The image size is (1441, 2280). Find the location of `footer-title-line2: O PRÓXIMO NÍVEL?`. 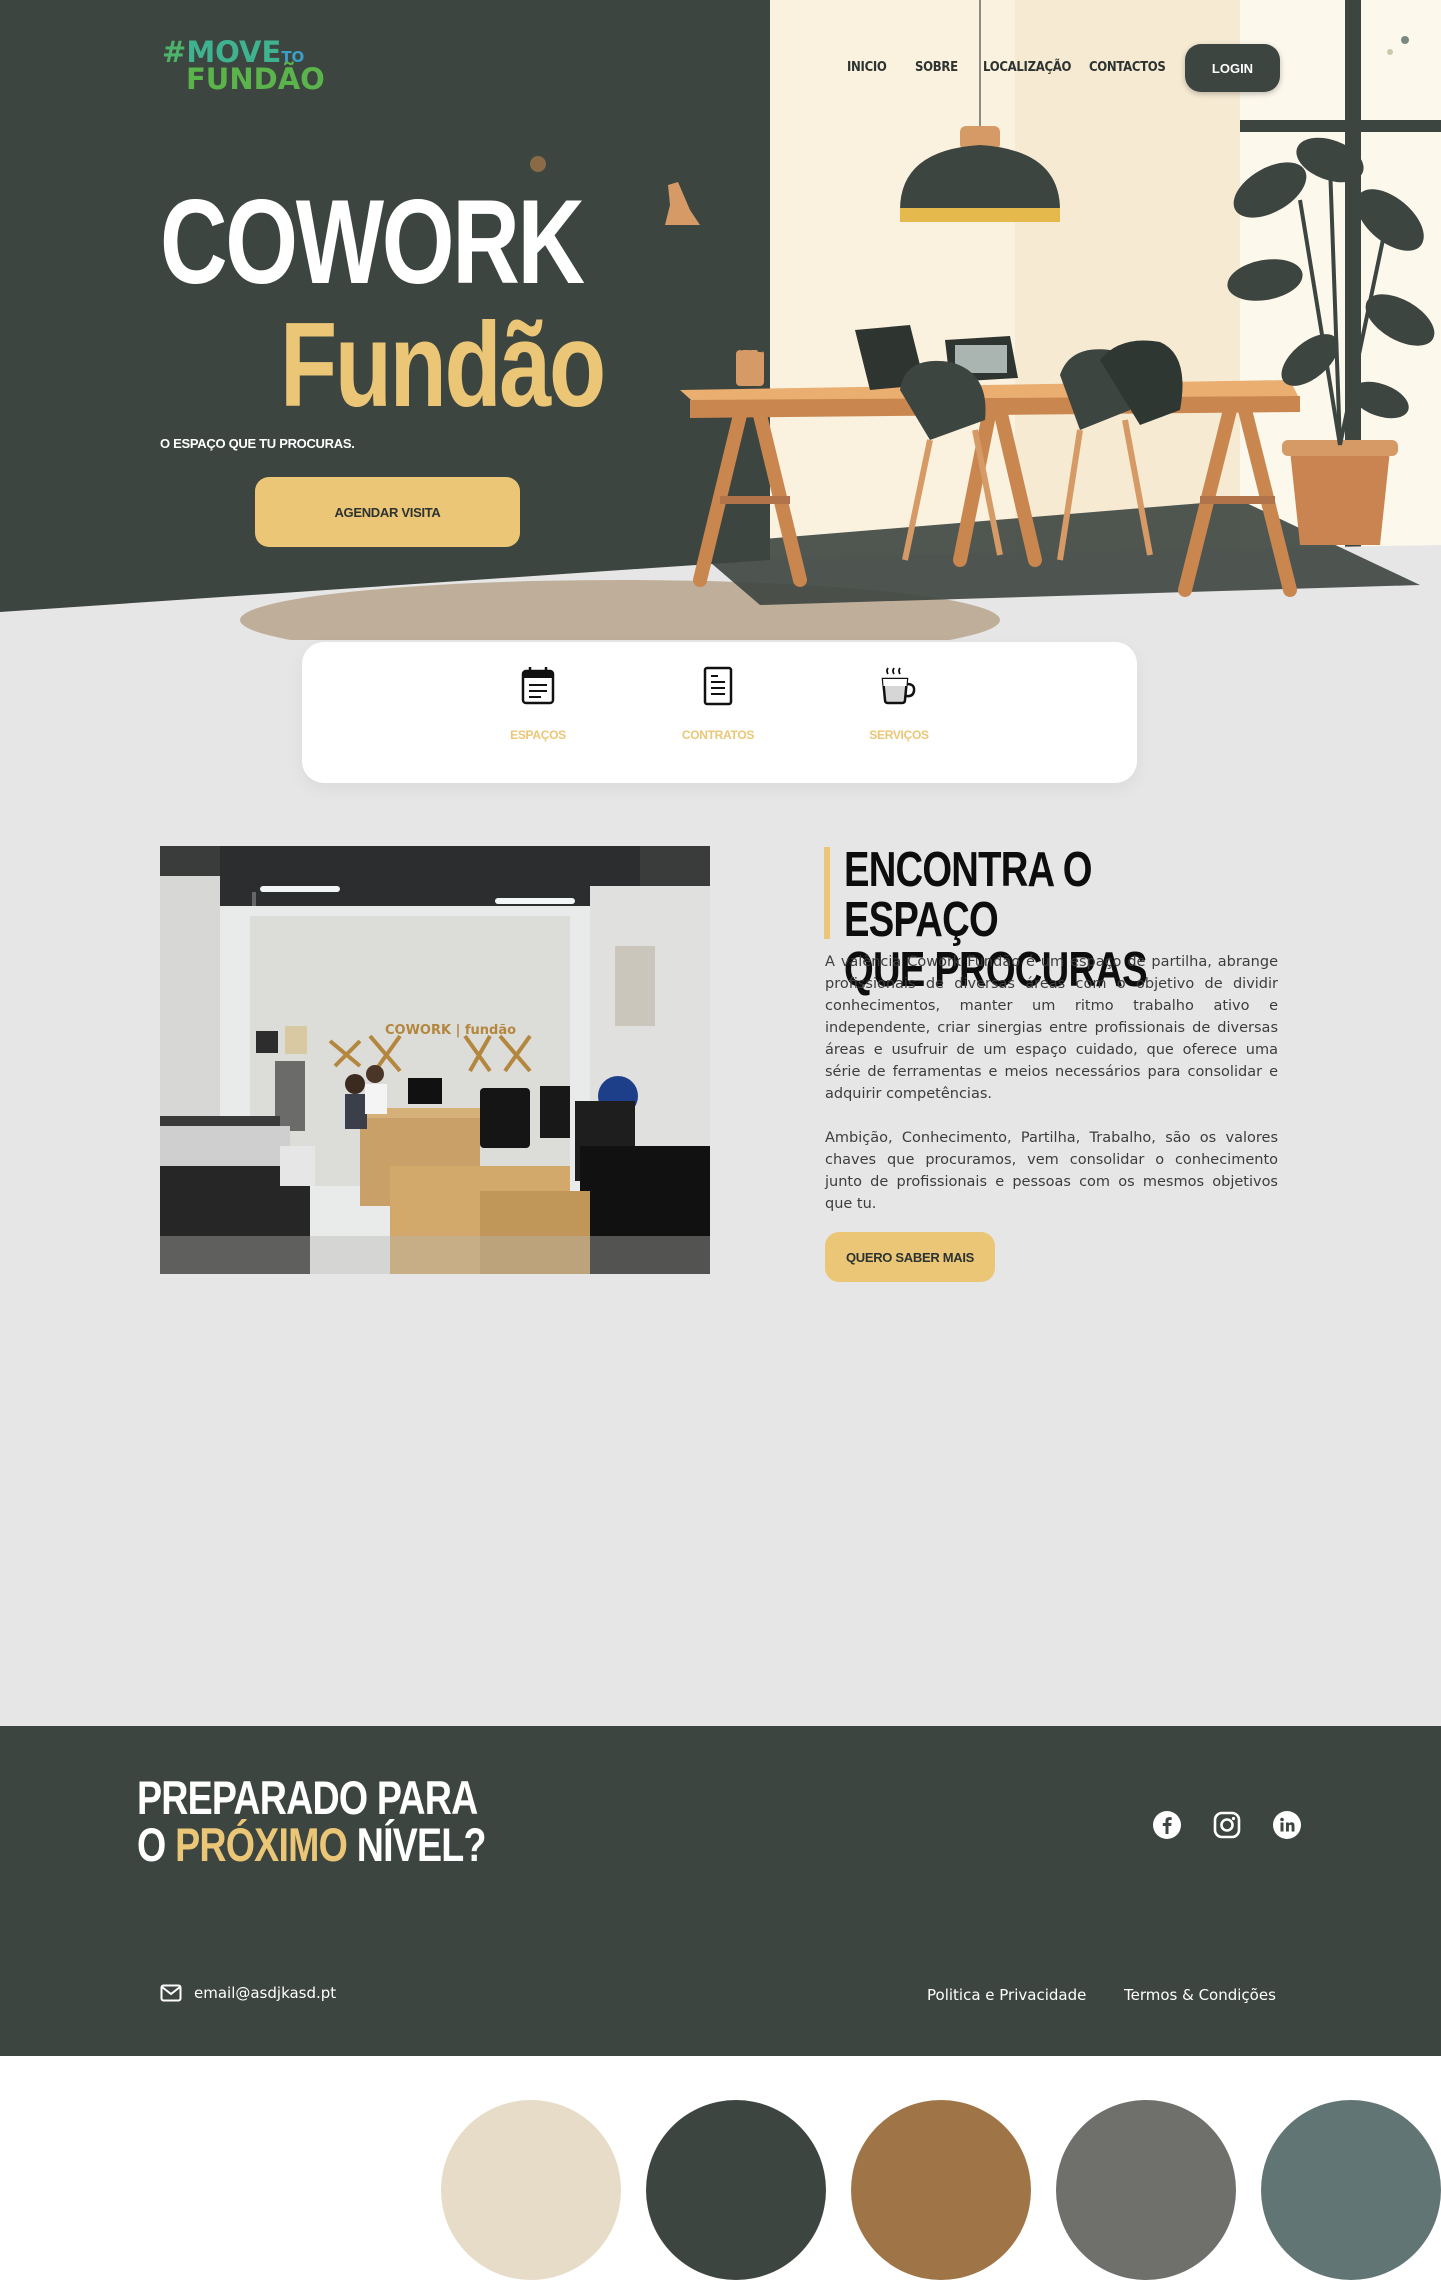

footer-title-line2: O PRÓXIMO NÍVEL? is located at coordinates (311, 1844).